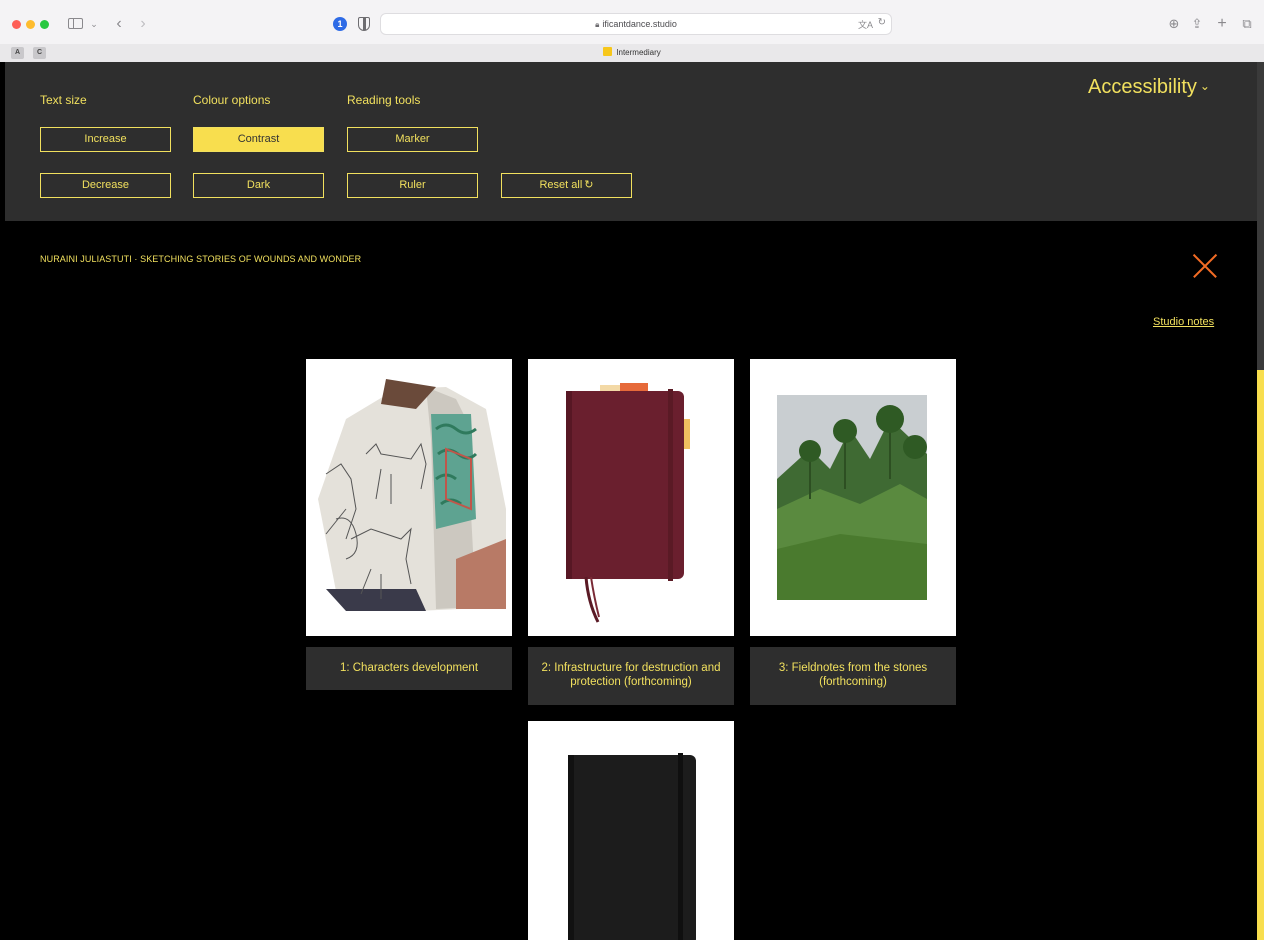 Image resolution: width=1264 pixels, height=940 pixels. What do you see at coordinates (105, 185) in the screenshot?
I see `decrease-button: Decrease` at bounding box center [105, 185].